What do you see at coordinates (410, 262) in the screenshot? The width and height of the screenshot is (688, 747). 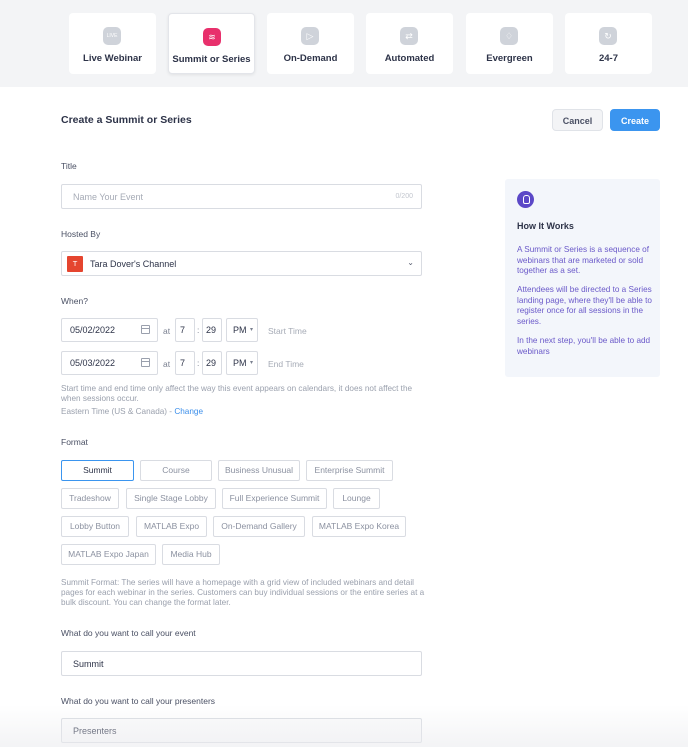 I see `chevron-down-icon: ⌄` at bounding box center [410, 262].